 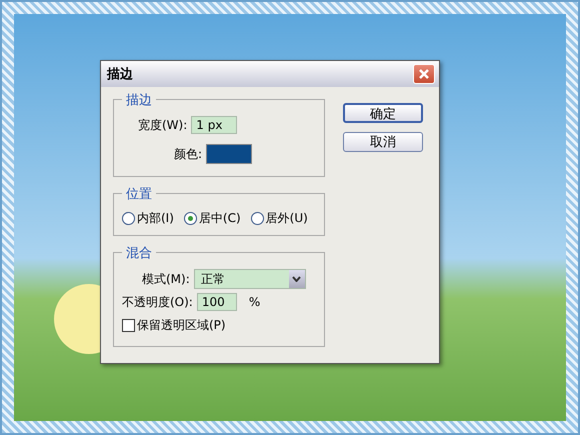 I want to click on preserve-transparency-checkbox: 保留透明区域(P), so click(x=219, y=325).